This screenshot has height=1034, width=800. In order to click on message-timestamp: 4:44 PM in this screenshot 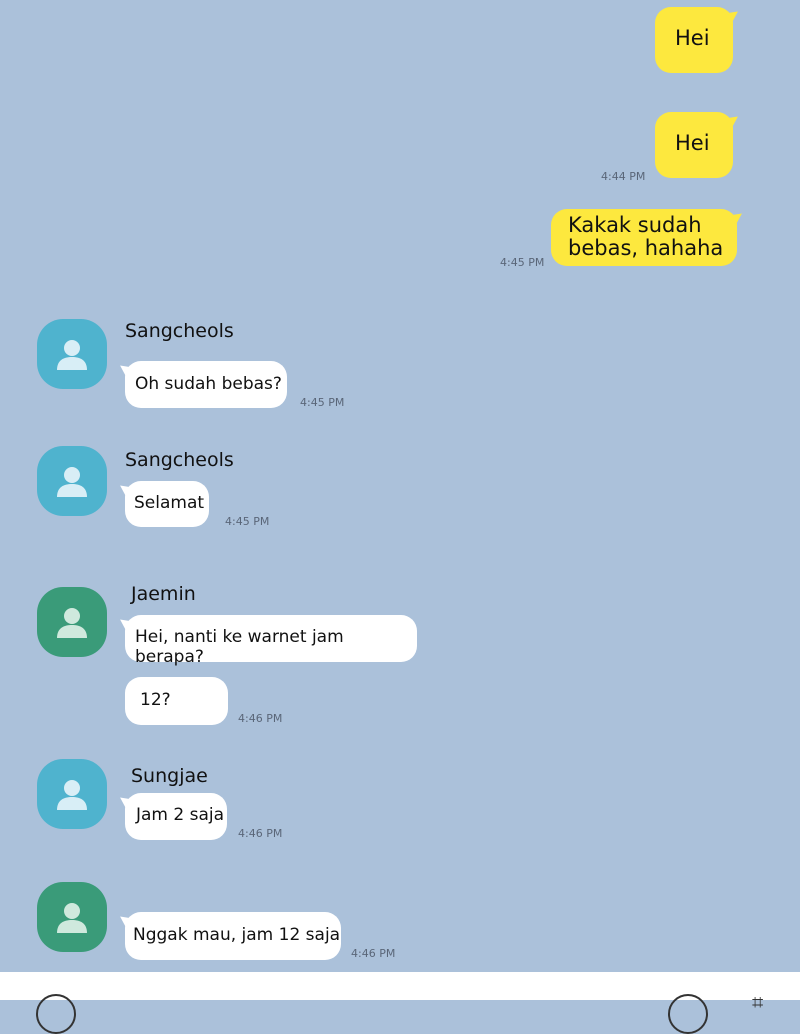, I will do `click(623, 176)`.